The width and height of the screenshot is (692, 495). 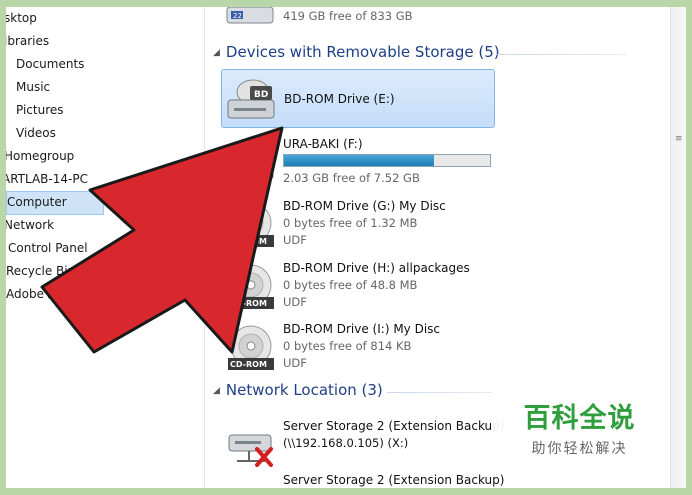 I want to click on watermark-title: 百科全说, so click(x=579, y=418).